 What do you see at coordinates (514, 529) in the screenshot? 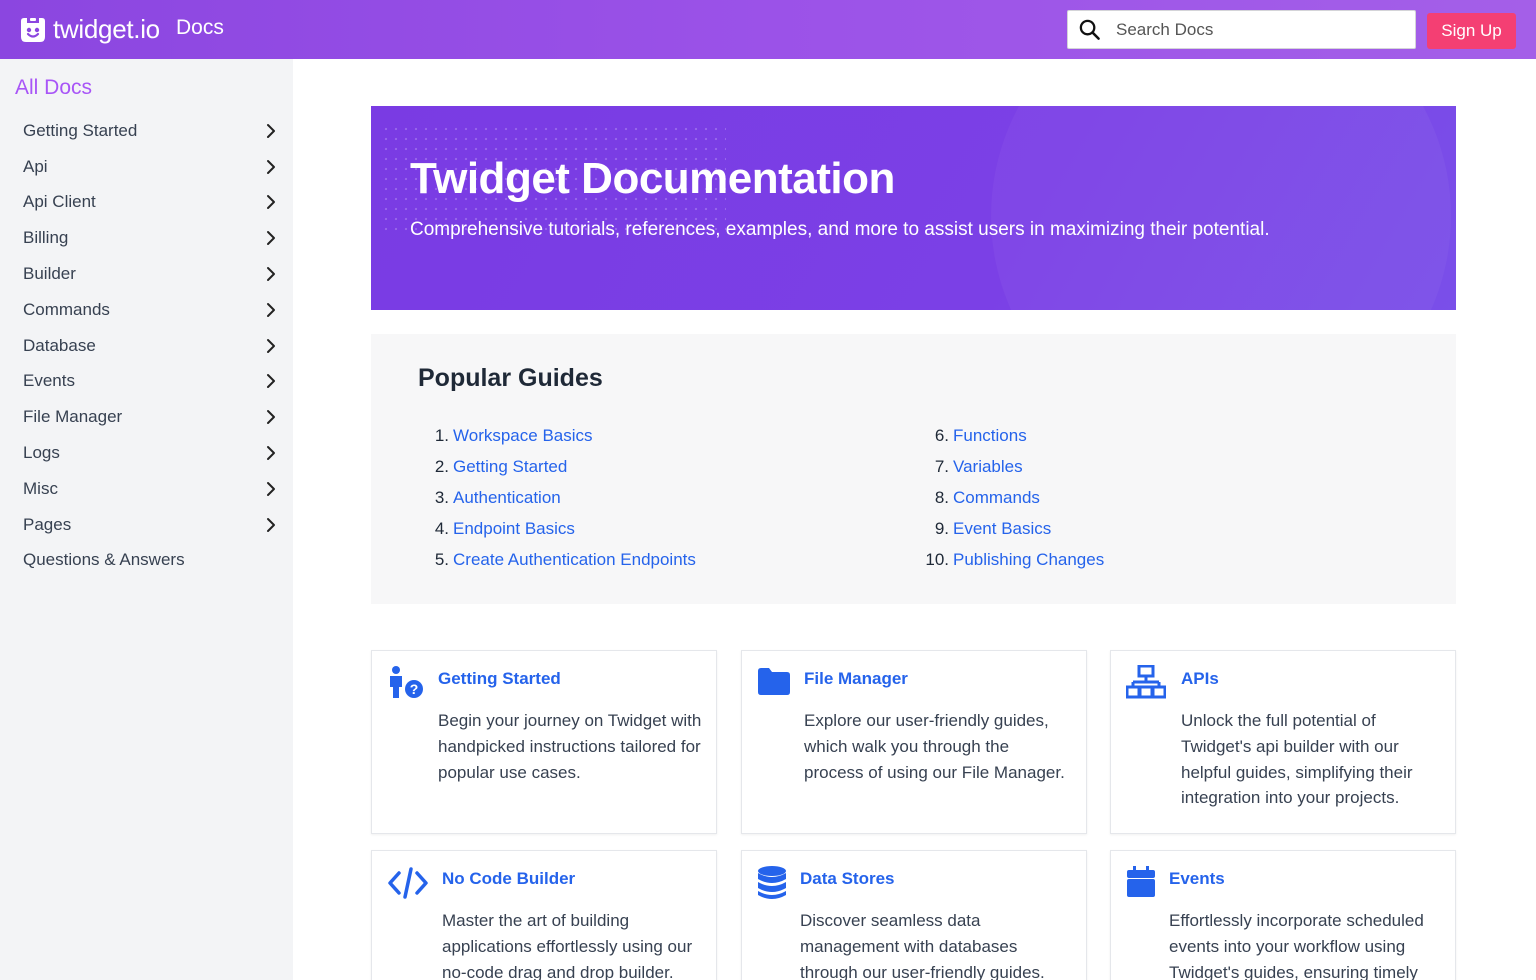
I see `guide-link: Endpoint Basics` at bounding box center [514, 529].